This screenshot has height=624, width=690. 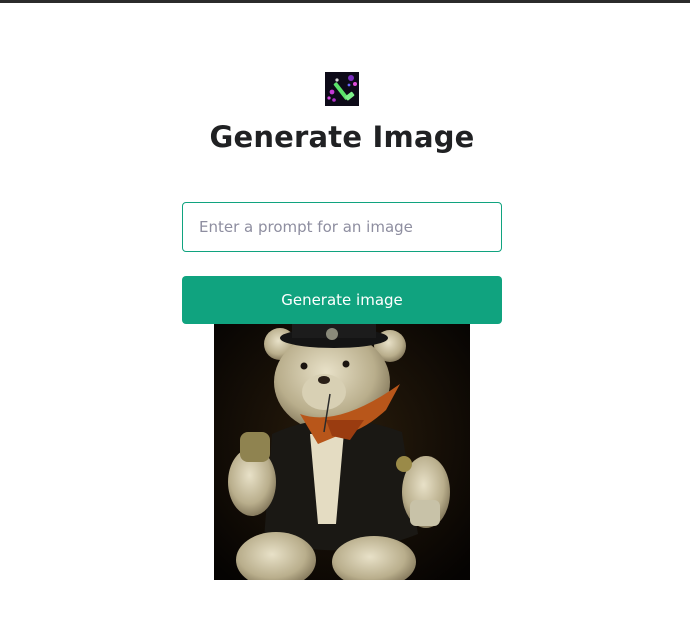 What do you see at coordinates (342, 137) in the screenshot?
I see `page-title: Generate Image` at bounding box center [342, 137].